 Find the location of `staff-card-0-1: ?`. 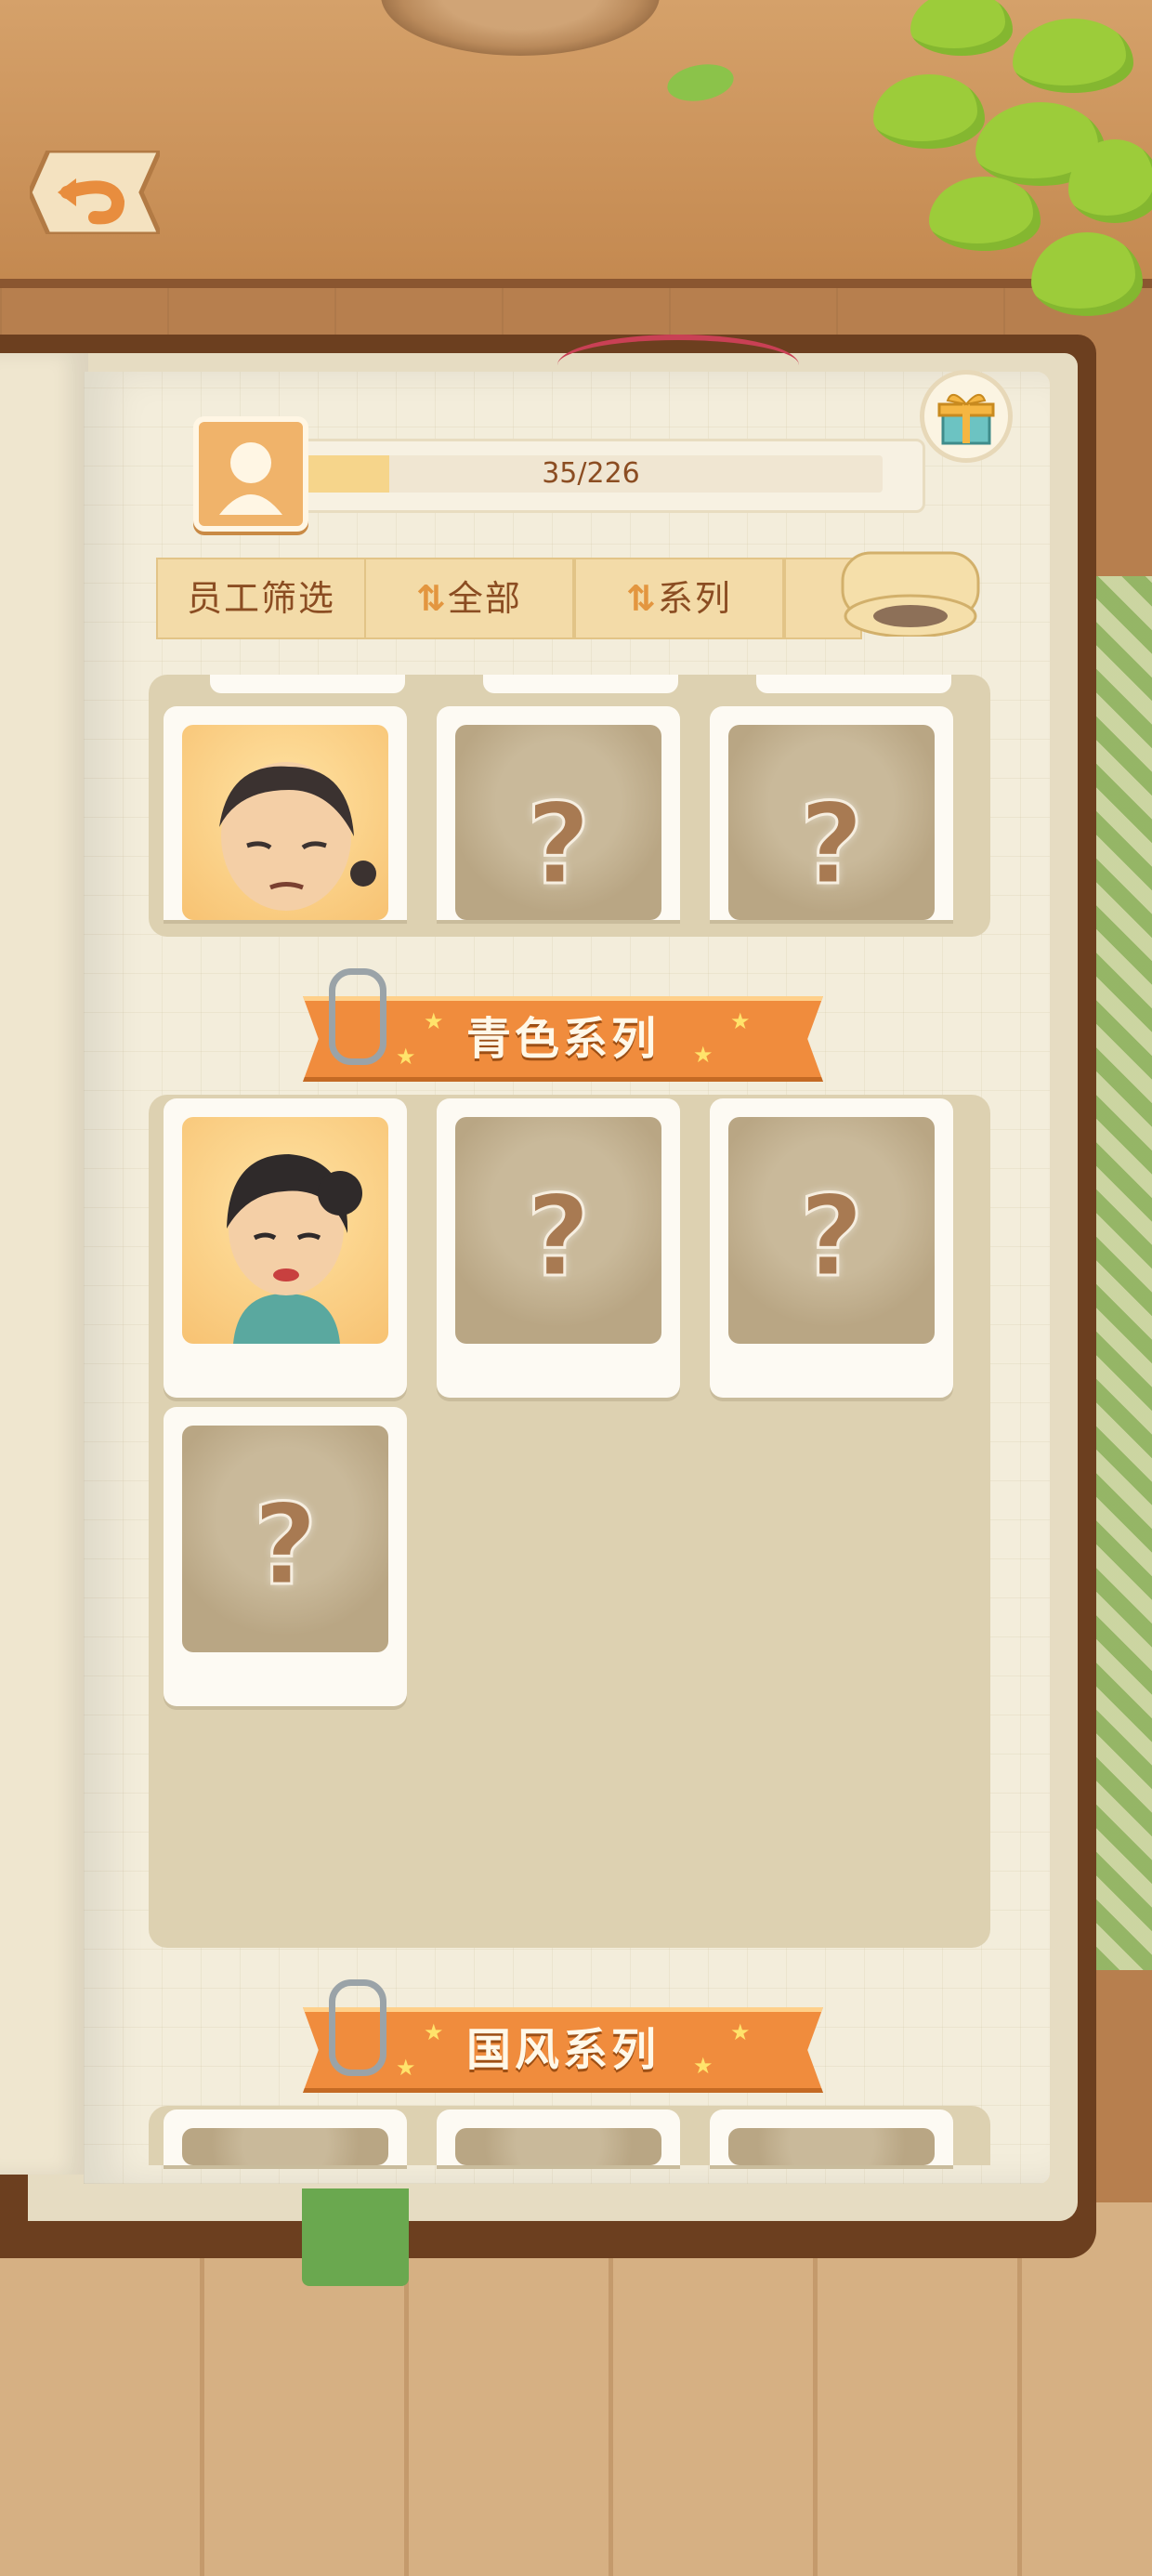

staff-card-0-1: ? is located at coordinates (558, 813).